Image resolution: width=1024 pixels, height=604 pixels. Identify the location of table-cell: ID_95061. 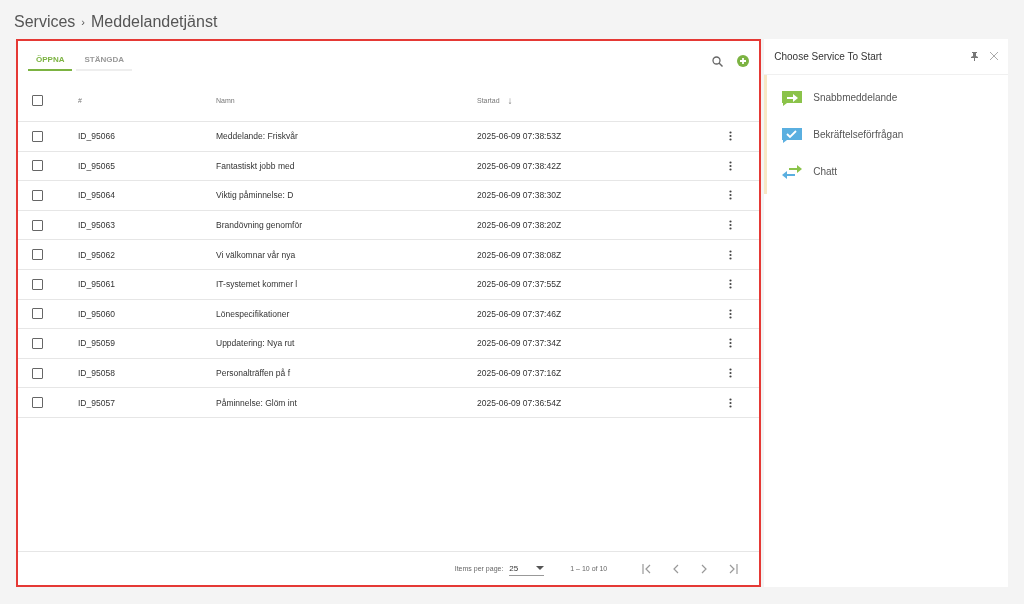
(96, 284).